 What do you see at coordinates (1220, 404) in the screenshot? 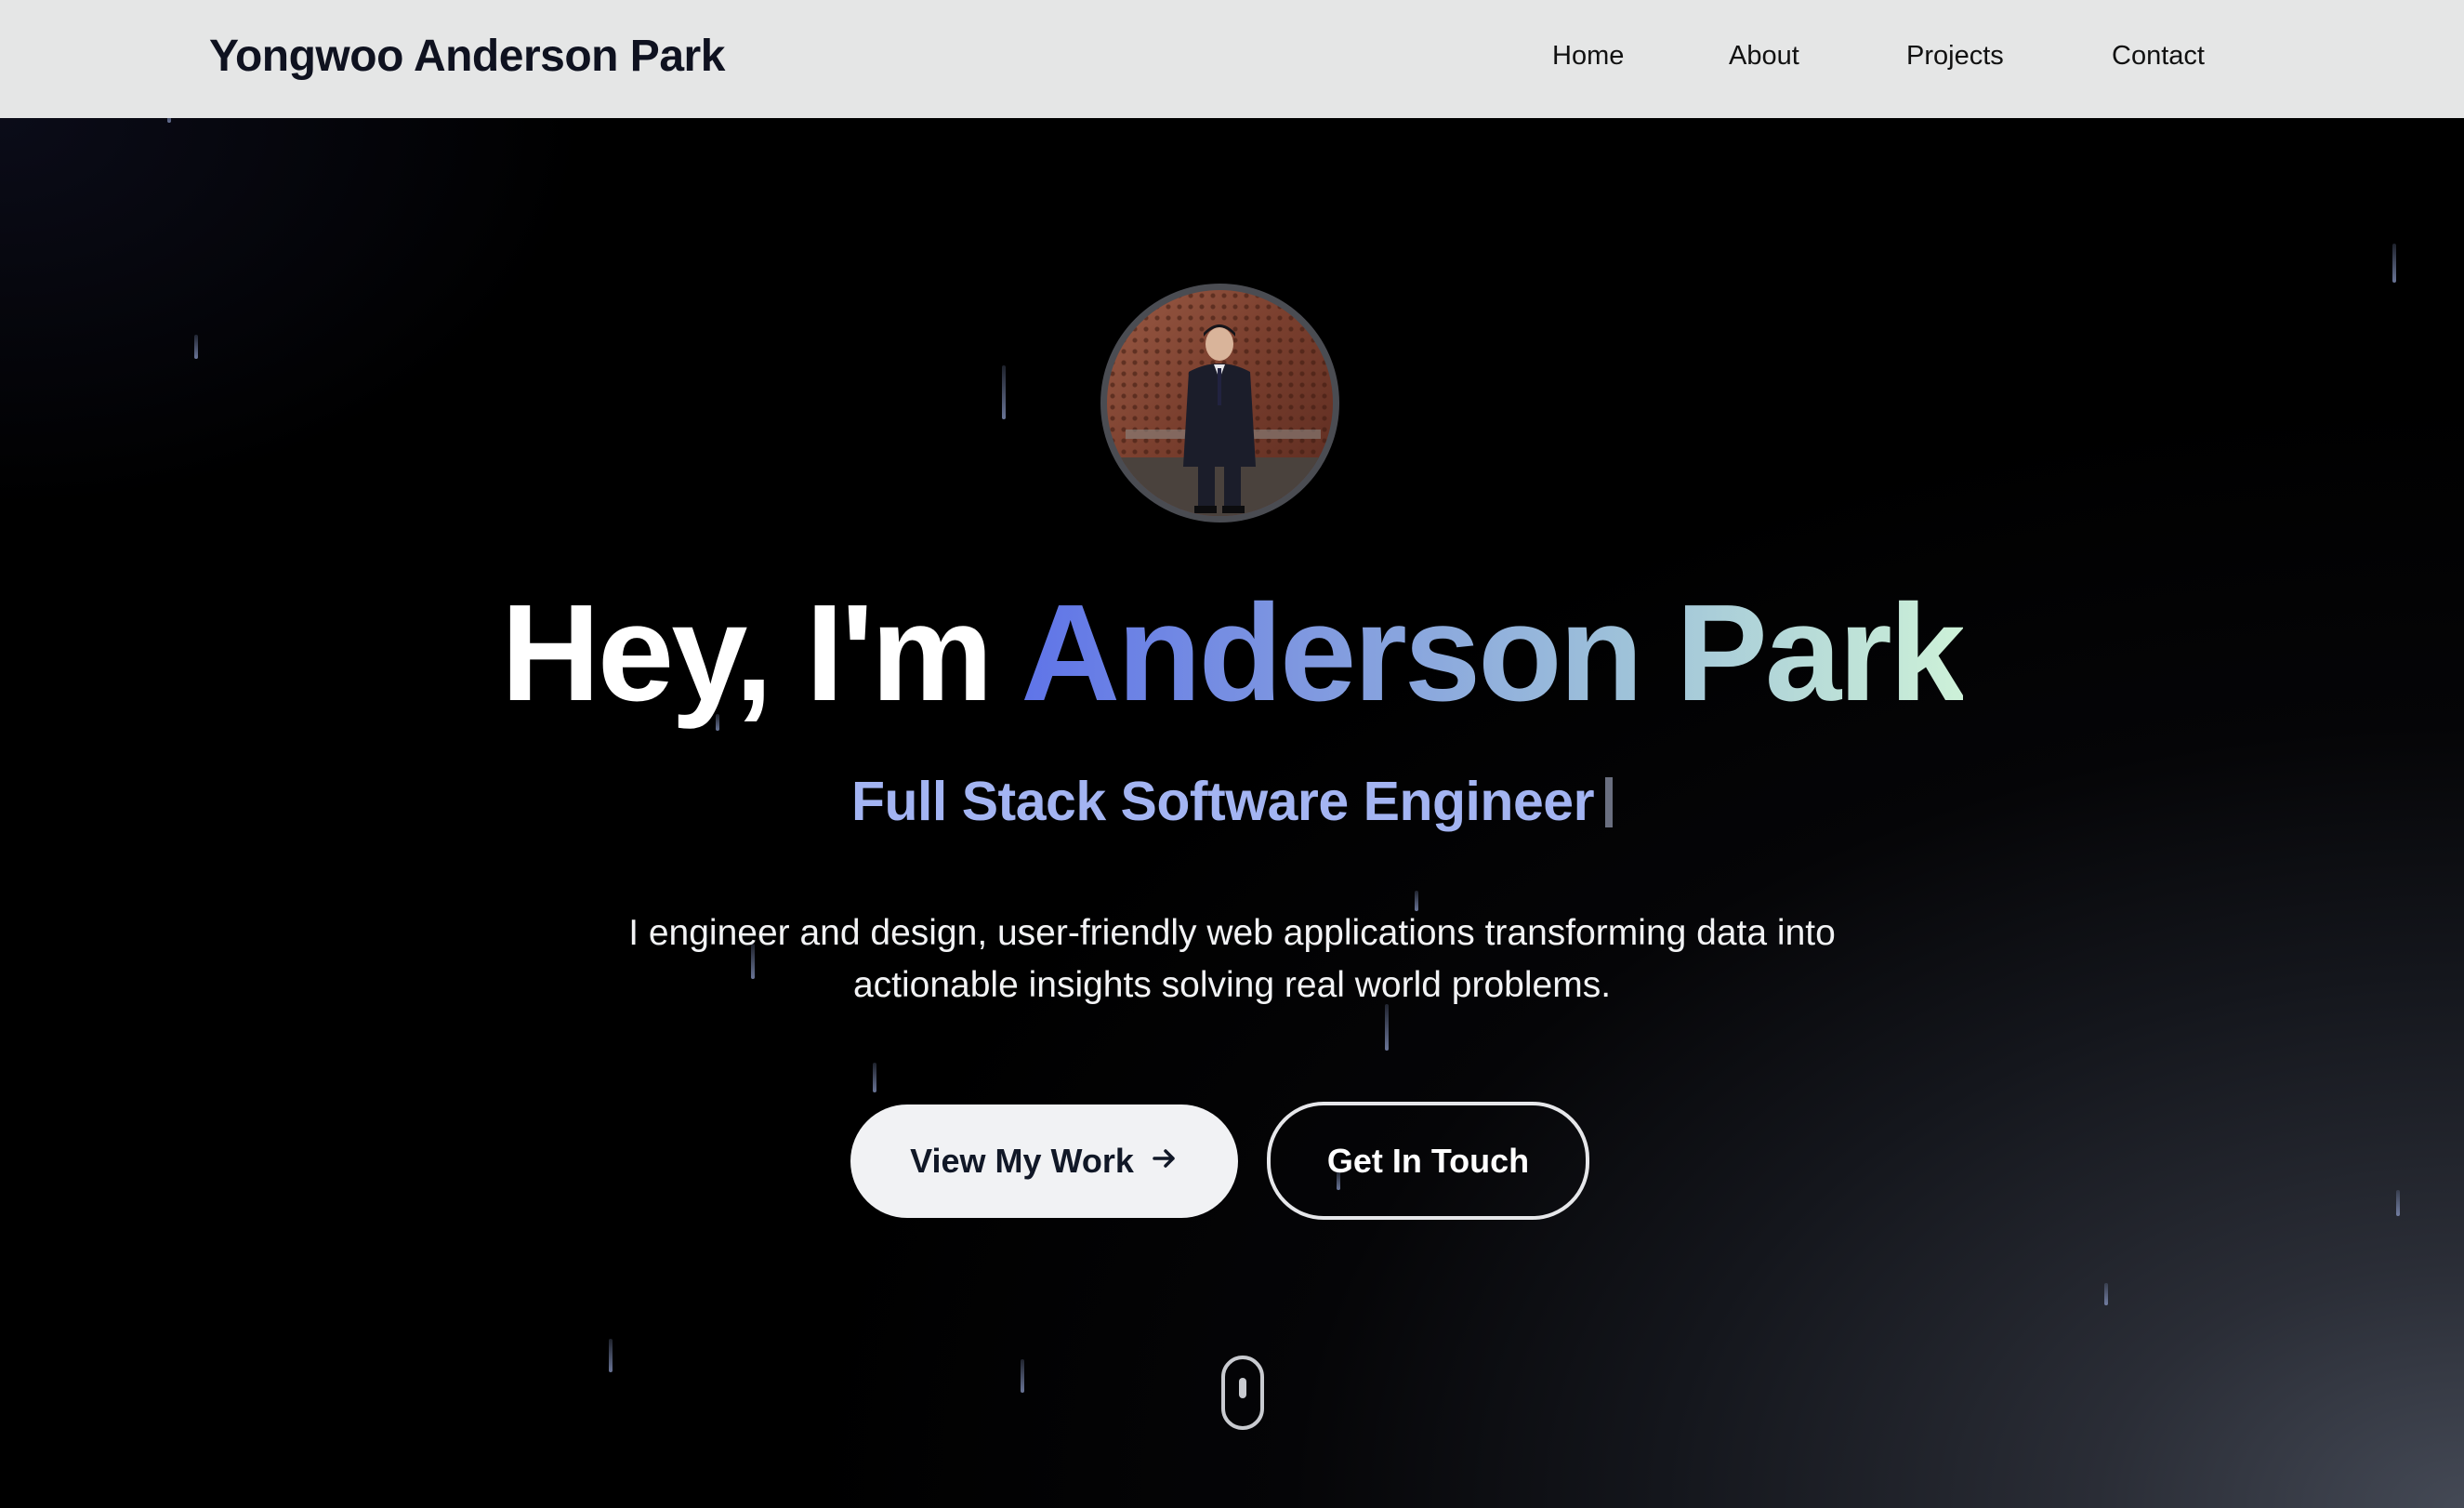
I see `profile-avatar` at bounding box center [1220, 404].